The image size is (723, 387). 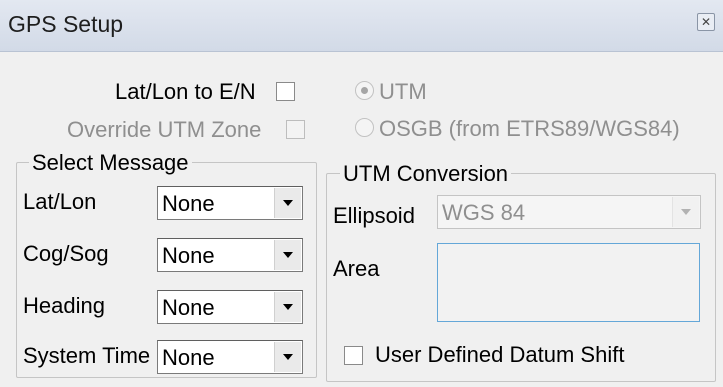 I want to click on user-defined-datum-shift-checkbox, so click(x=353, y=355).